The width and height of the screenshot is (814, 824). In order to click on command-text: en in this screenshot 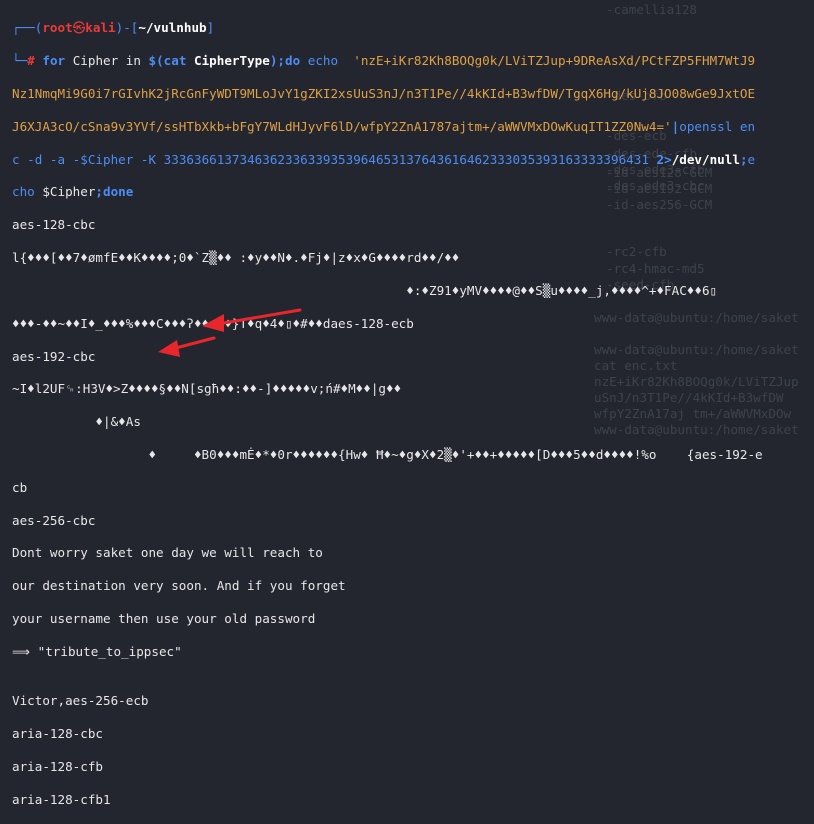, I will do `click(744, 126)`.